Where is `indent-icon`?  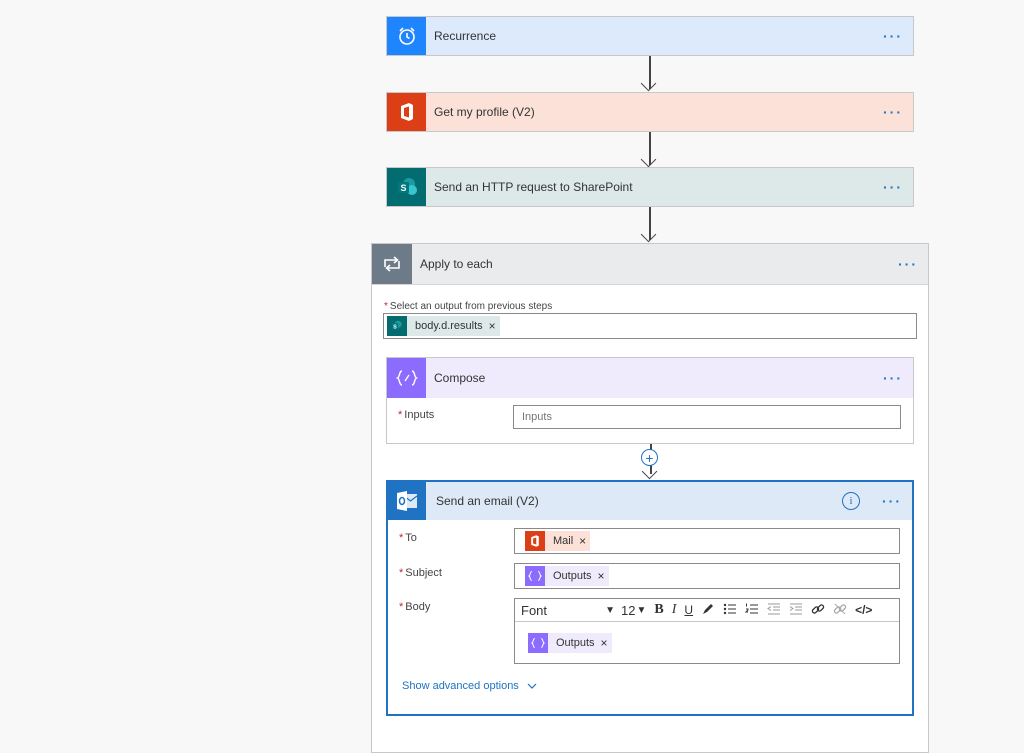
indent-icon is located at coordinates (796, 610).